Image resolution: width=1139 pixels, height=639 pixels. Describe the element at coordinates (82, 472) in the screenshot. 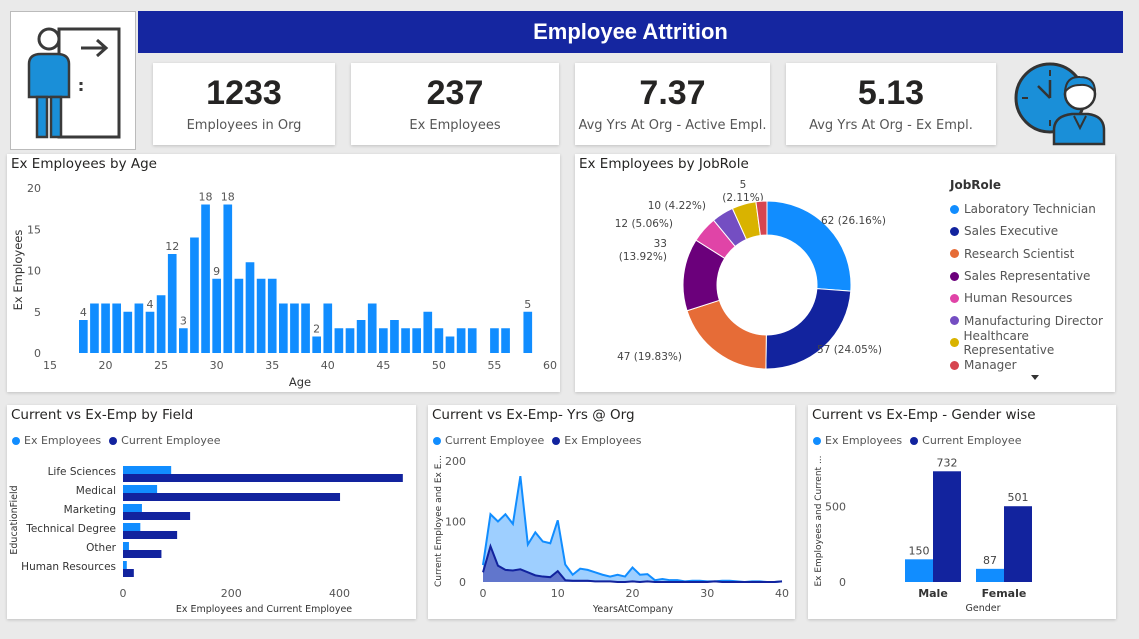

I see `category-label: Life Sciences` at that location.